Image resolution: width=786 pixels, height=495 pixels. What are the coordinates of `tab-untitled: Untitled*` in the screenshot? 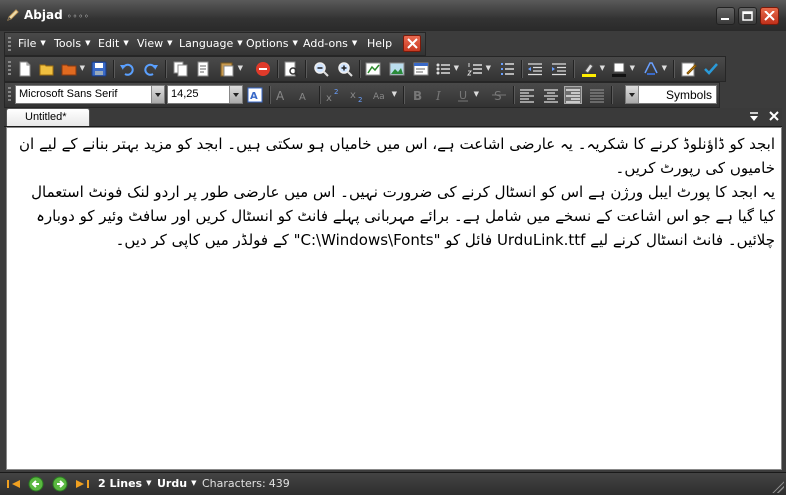 It's located at (48, 117).